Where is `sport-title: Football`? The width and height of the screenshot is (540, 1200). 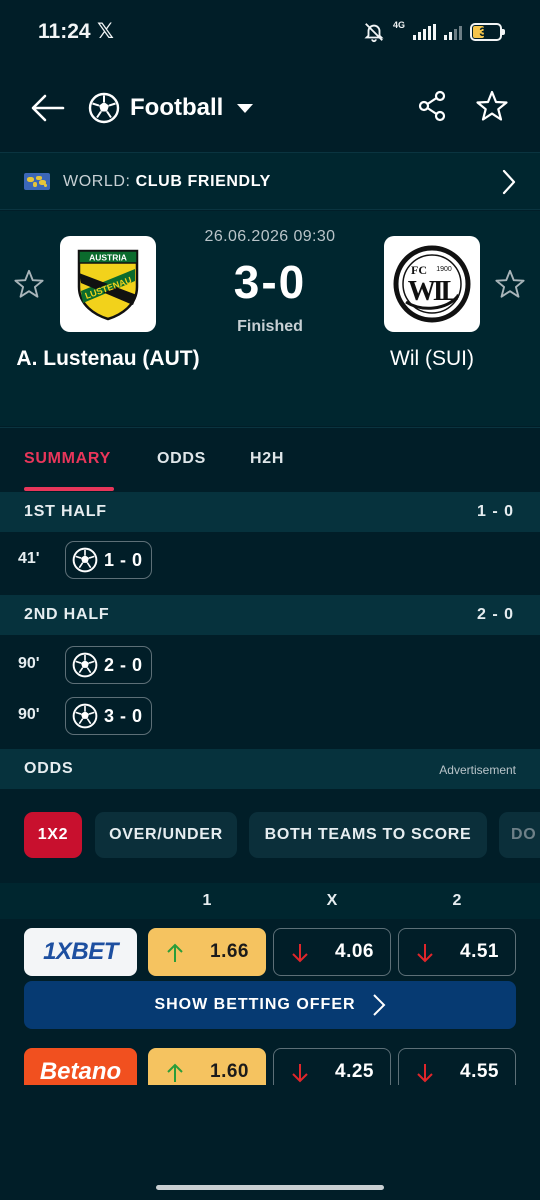
sport-title: Football is located at coordinates (177, 107).